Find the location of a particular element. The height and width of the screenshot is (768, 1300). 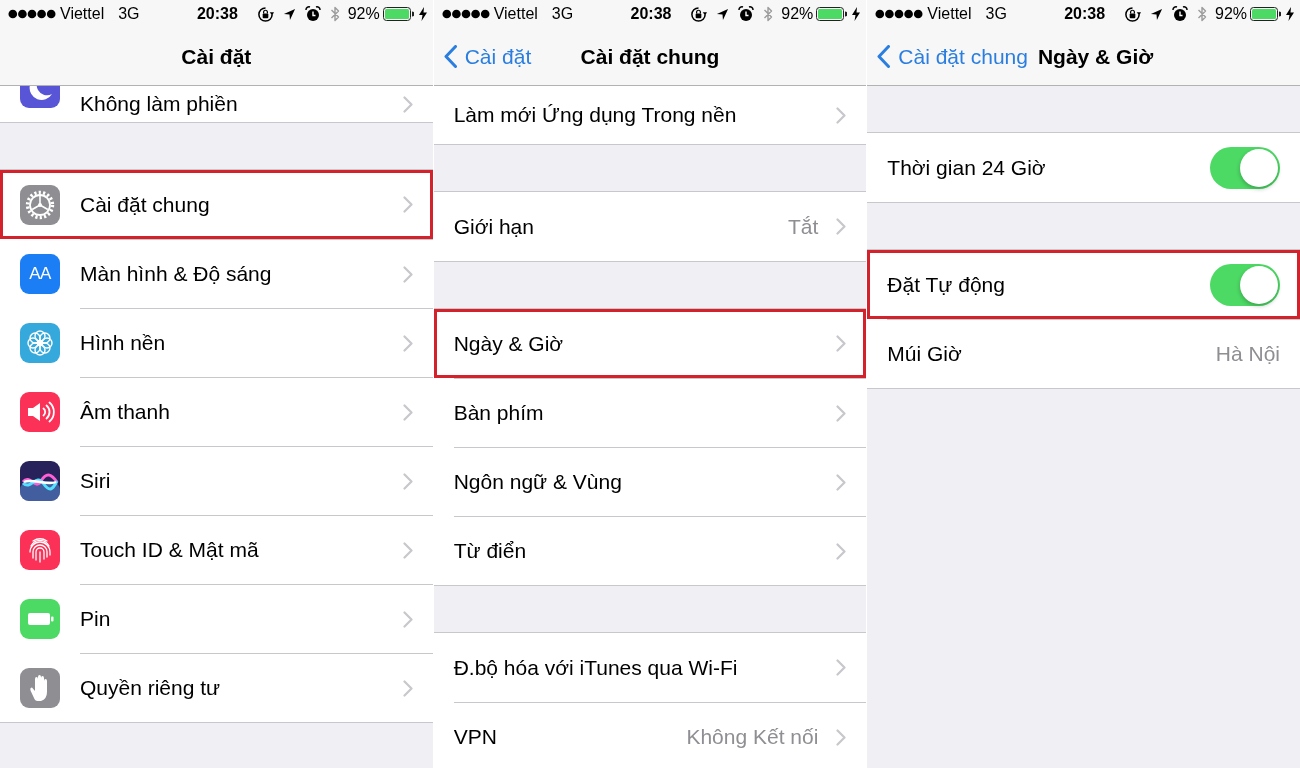

row-label: Quyền riêng tư is located at coordinates (151, 688).